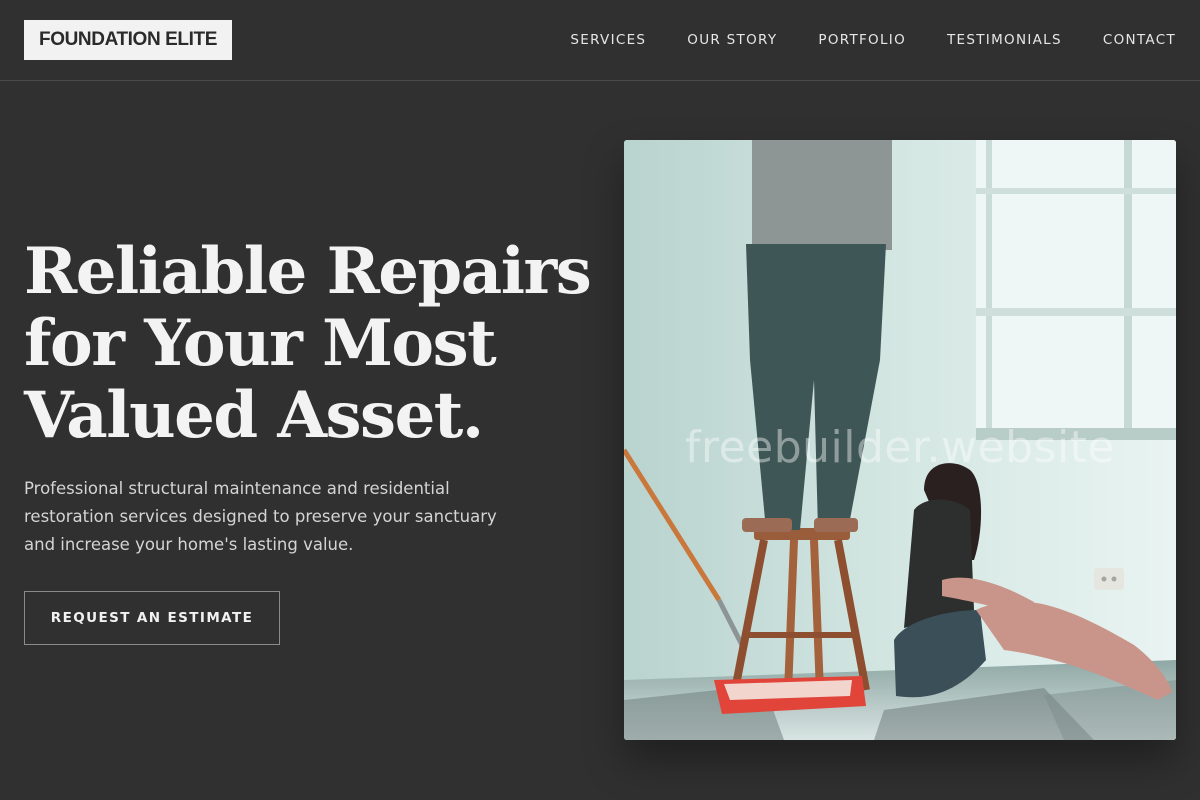 This screenshot has height=800, width=1200. I want to click on hero-title-line: Reliable Repairs, so click(308, 271).